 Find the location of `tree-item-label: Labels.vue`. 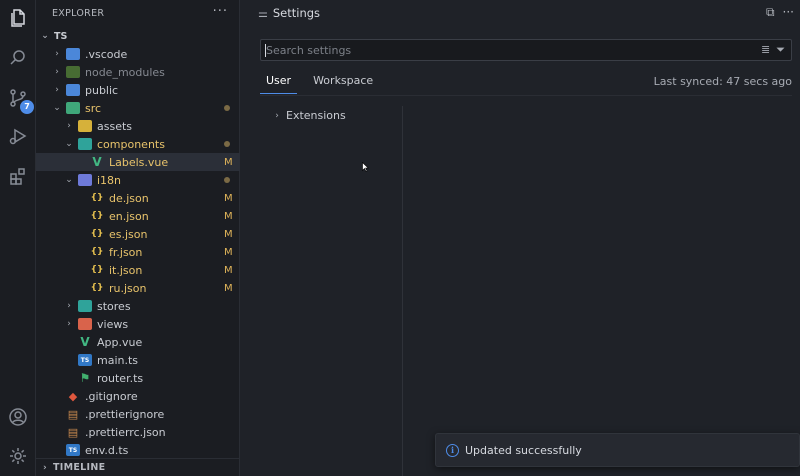

tree-item-label: Labels.vue is located at coordinates (139, 162).